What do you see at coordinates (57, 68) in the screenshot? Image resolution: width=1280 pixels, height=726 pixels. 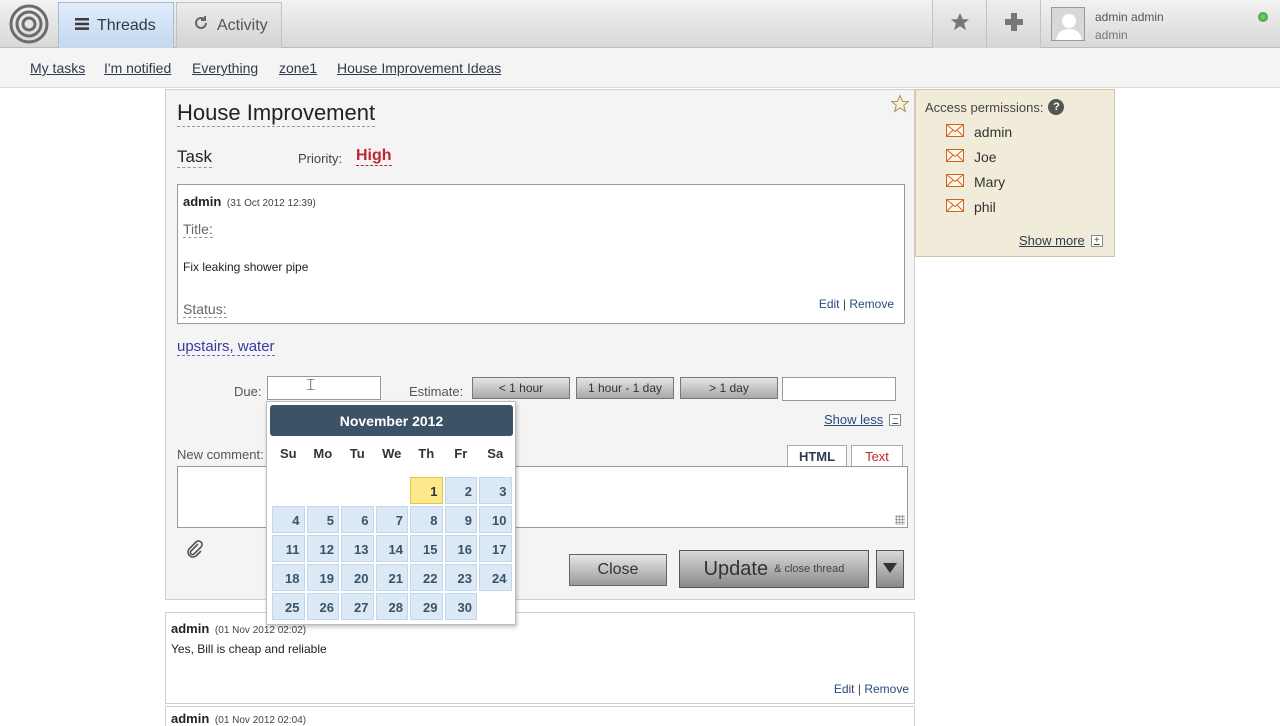 I see `nav-my-tasks: My tasks` at bounding box center [57, 68].